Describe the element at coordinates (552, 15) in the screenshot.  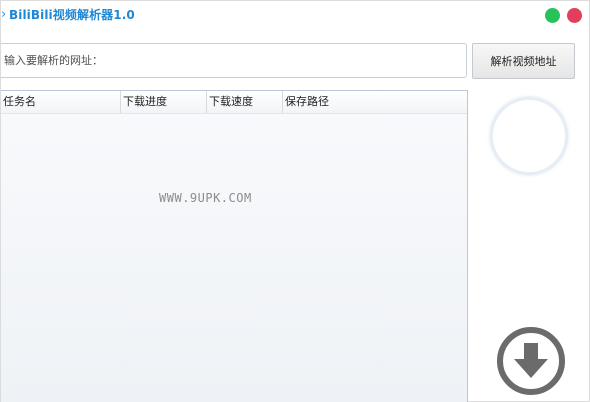
I see `minimize-button` at that location.